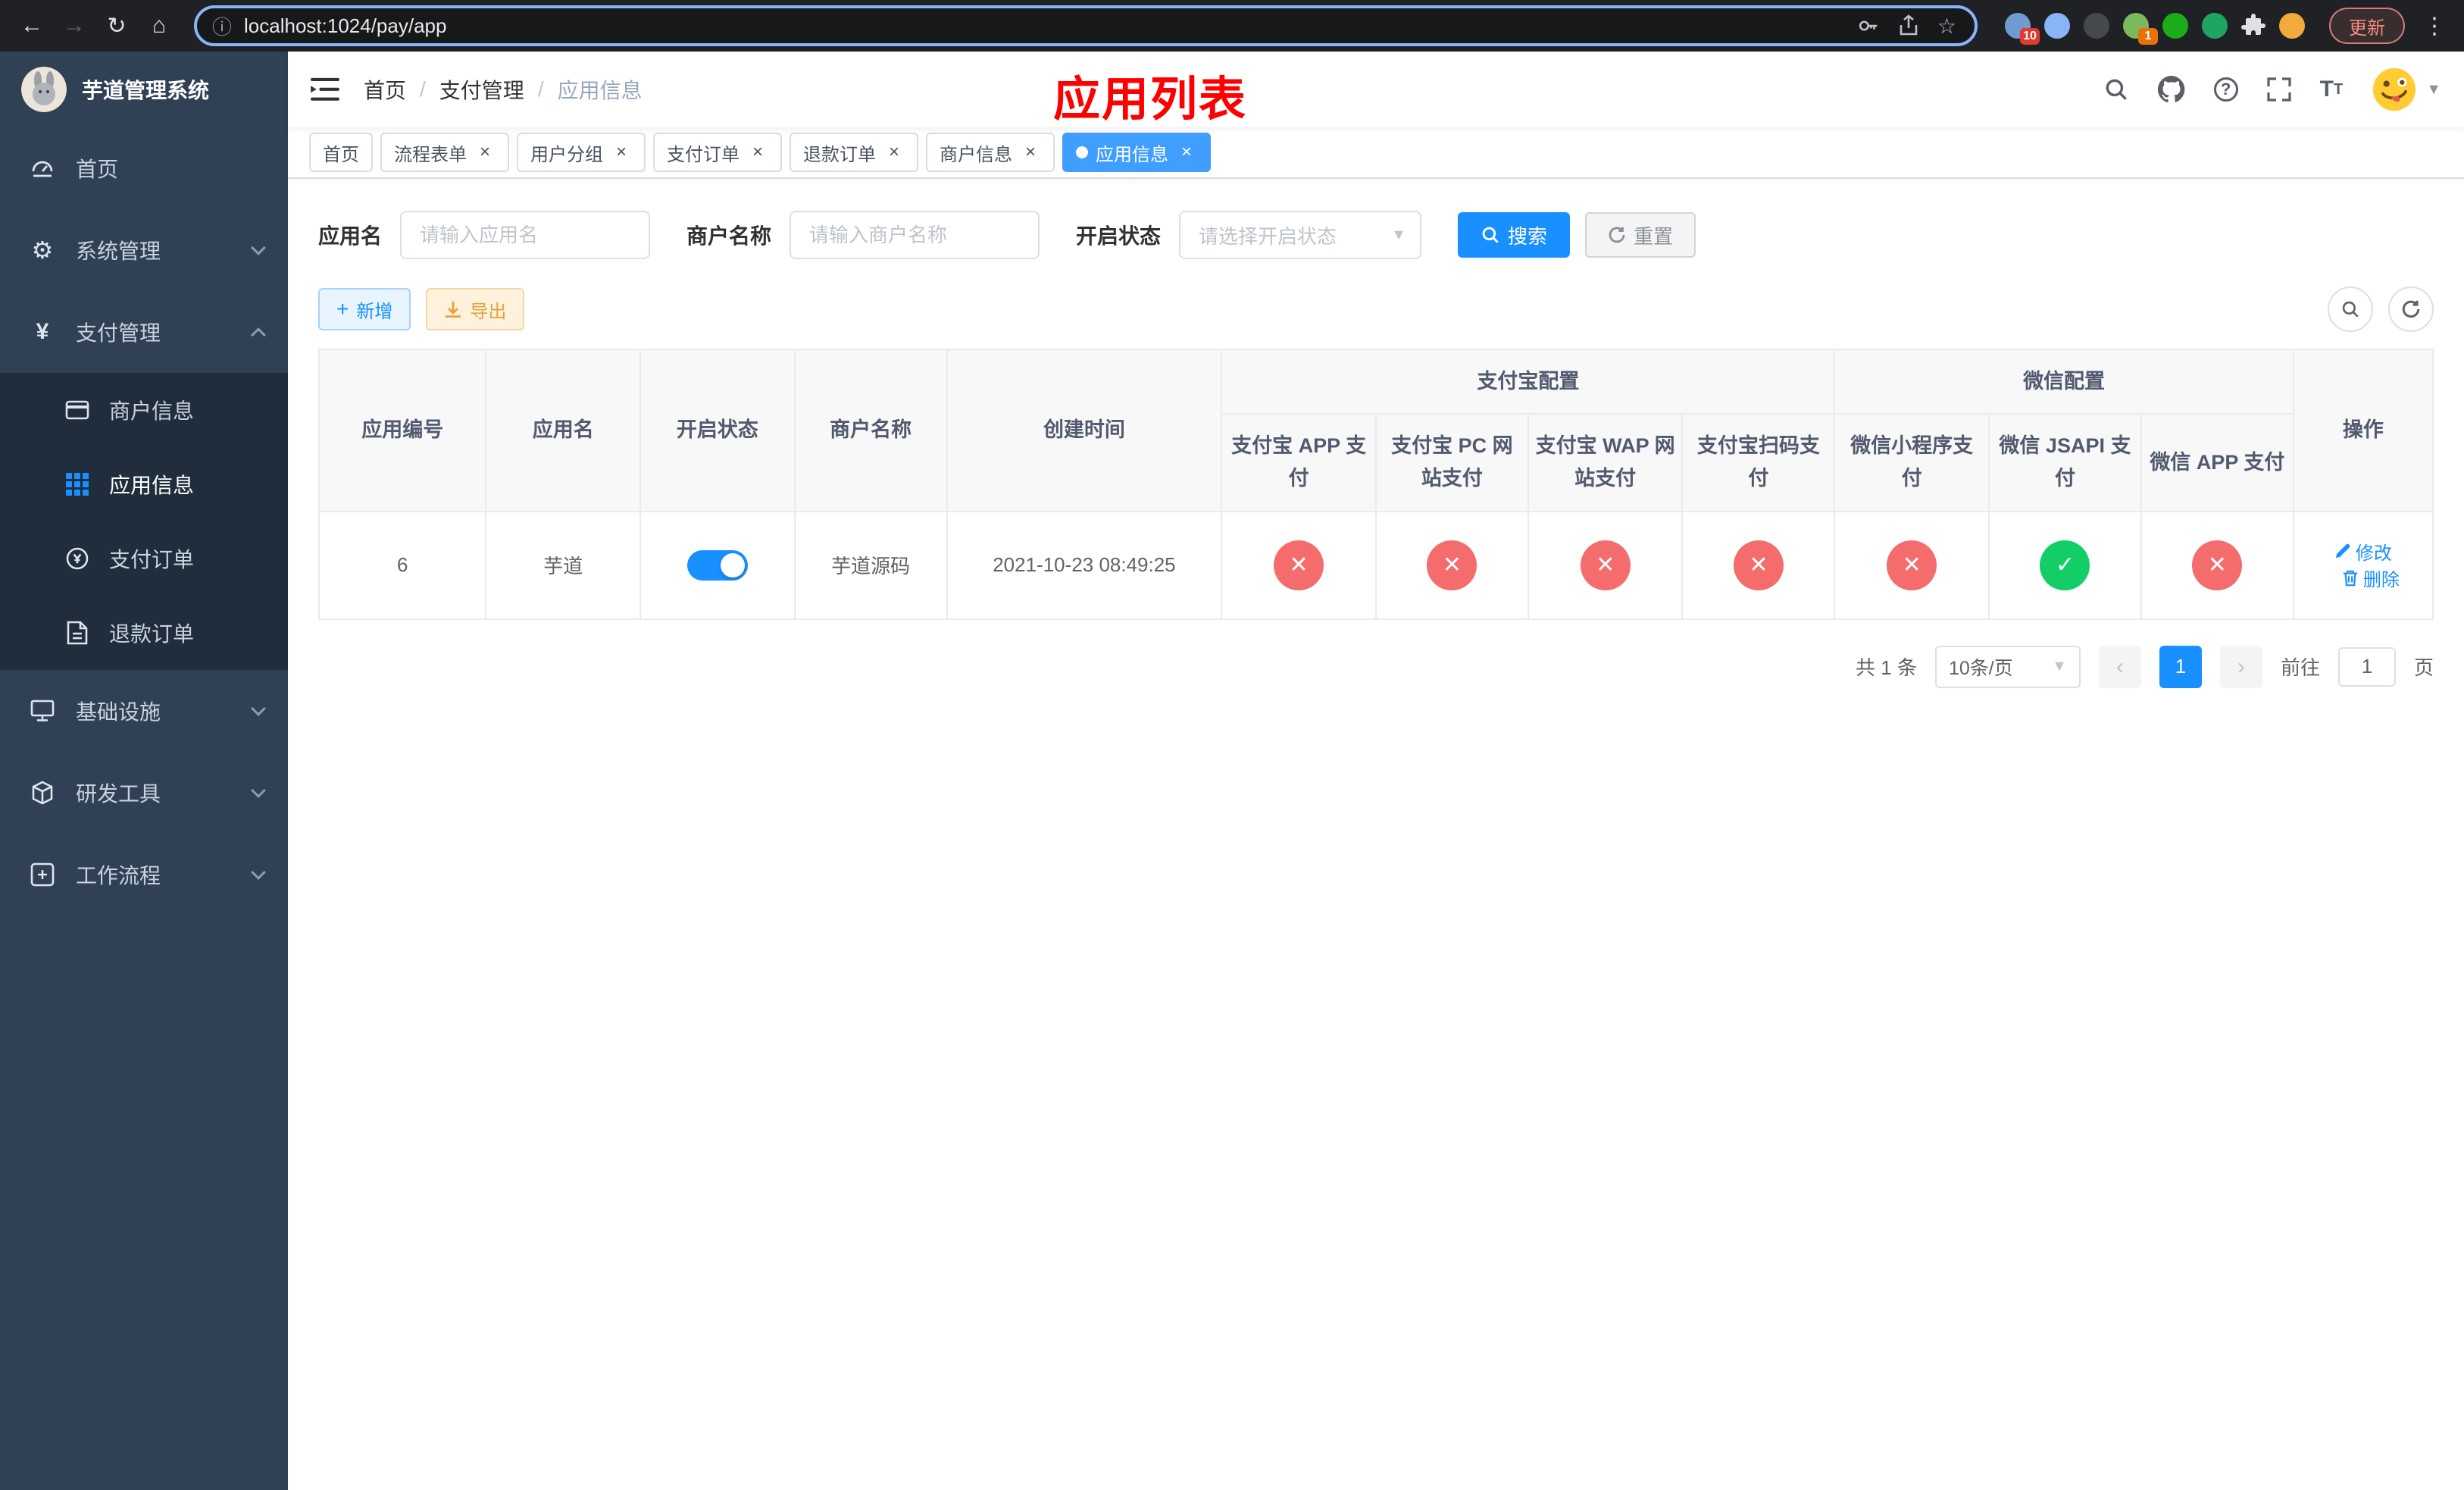  Describe the element at coordinates (144, 633) in the screenshot. I see `sidebar-item-refund-order: 退款订单` at that location.